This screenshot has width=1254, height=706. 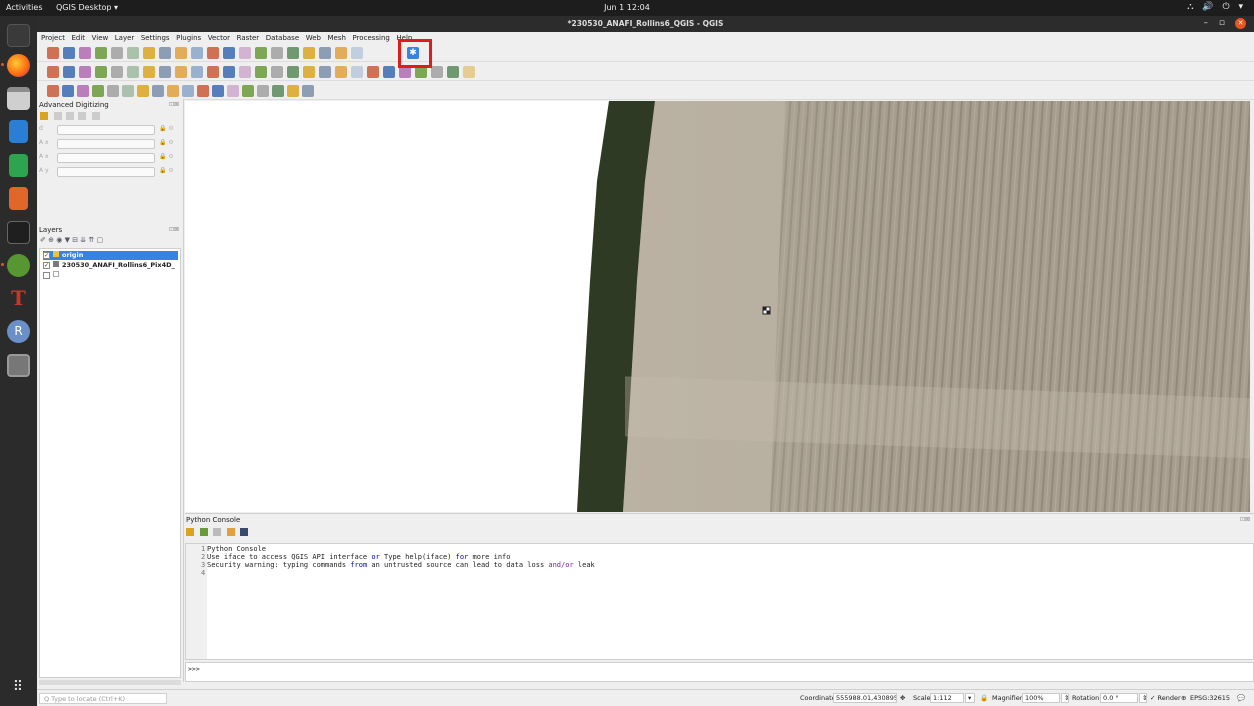 What do you see at coordinates (282, 38) in the screenshot?
I see `menu-database: Database` at bounding box center [282, 38].